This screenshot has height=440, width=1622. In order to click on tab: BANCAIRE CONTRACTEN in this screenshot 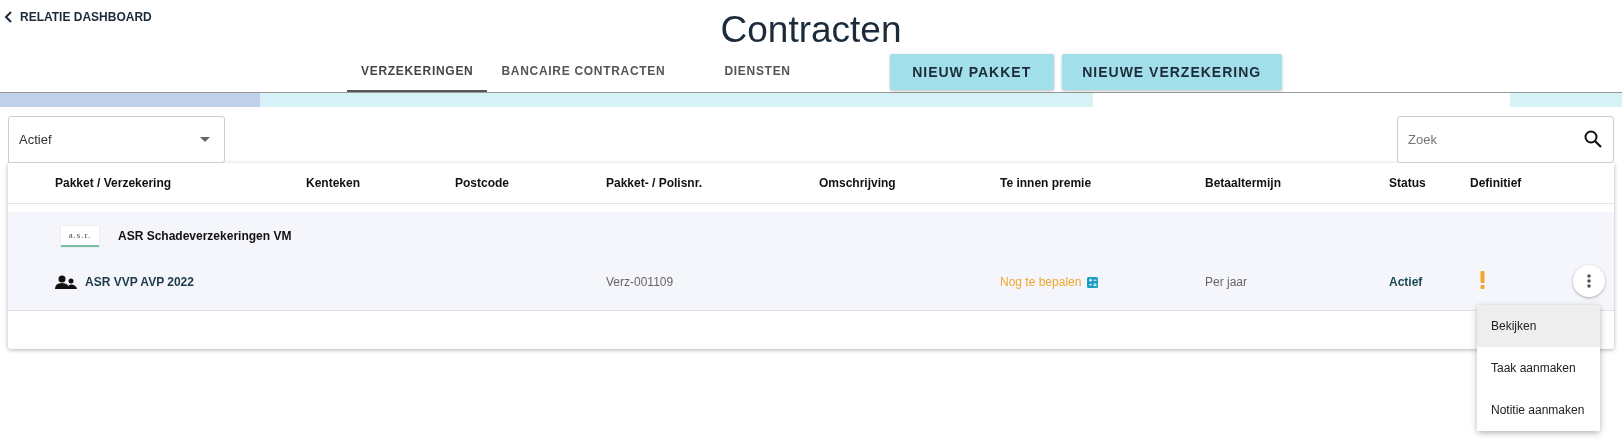, I will do `click(583, 72)`.